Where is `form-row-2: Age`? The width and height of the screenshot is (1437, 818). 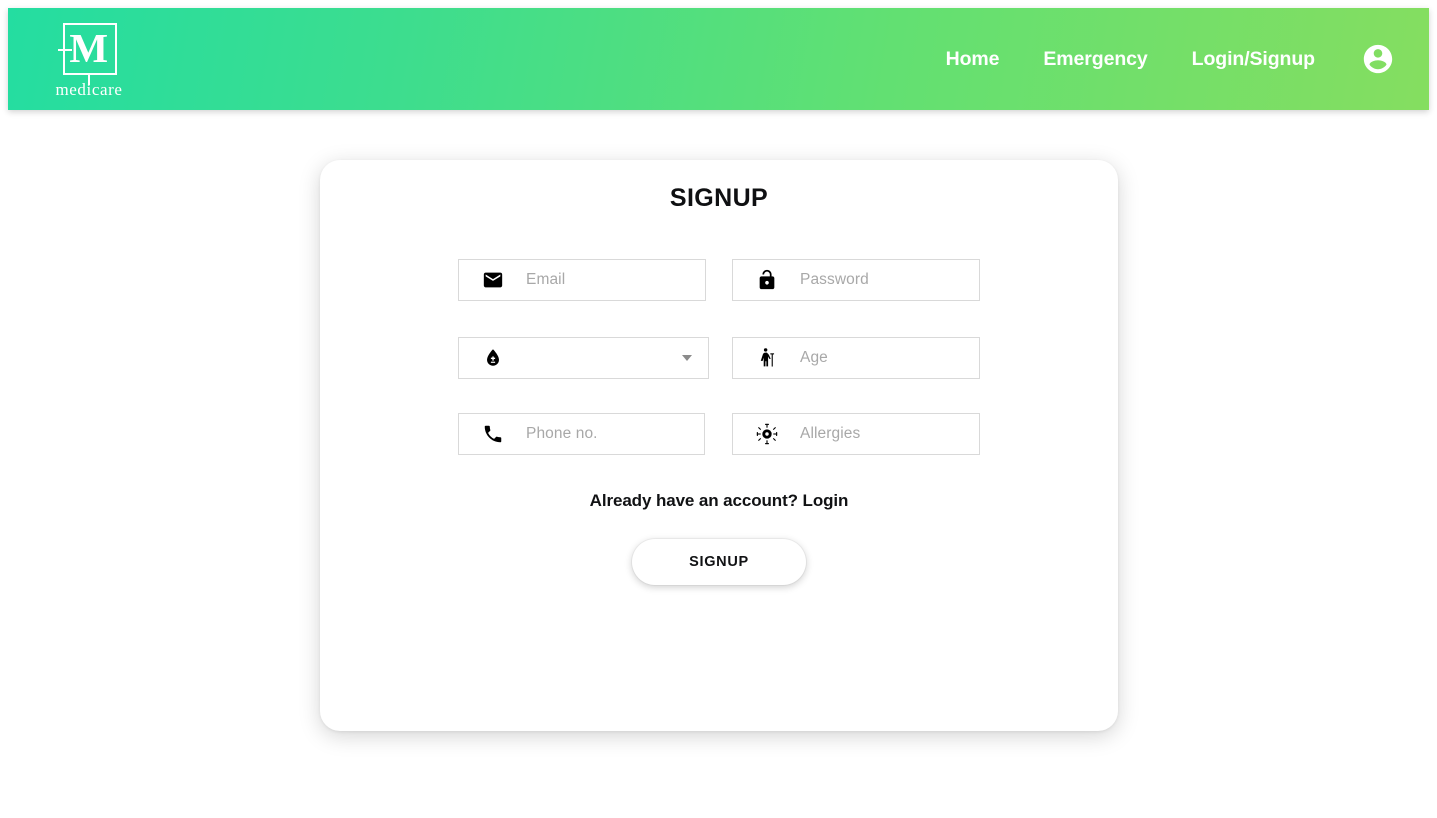 form-row-2: Age is located at coordinates (719, 358).